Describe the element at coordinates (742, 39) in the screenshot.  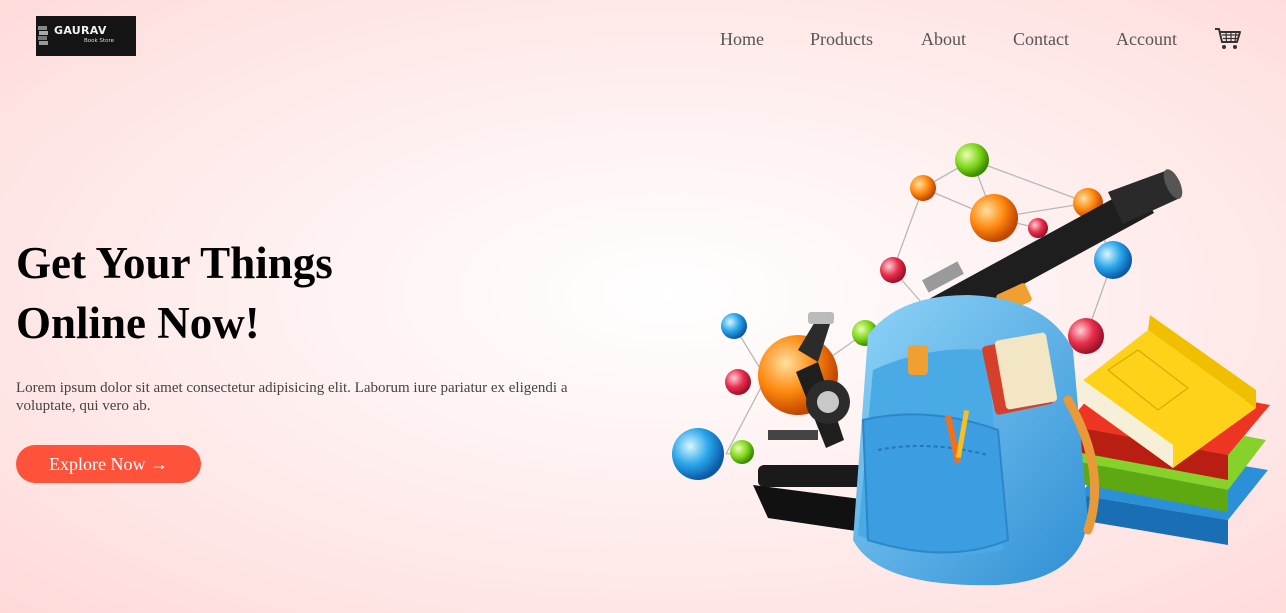
I see `nav-link-home: Home` at that location.